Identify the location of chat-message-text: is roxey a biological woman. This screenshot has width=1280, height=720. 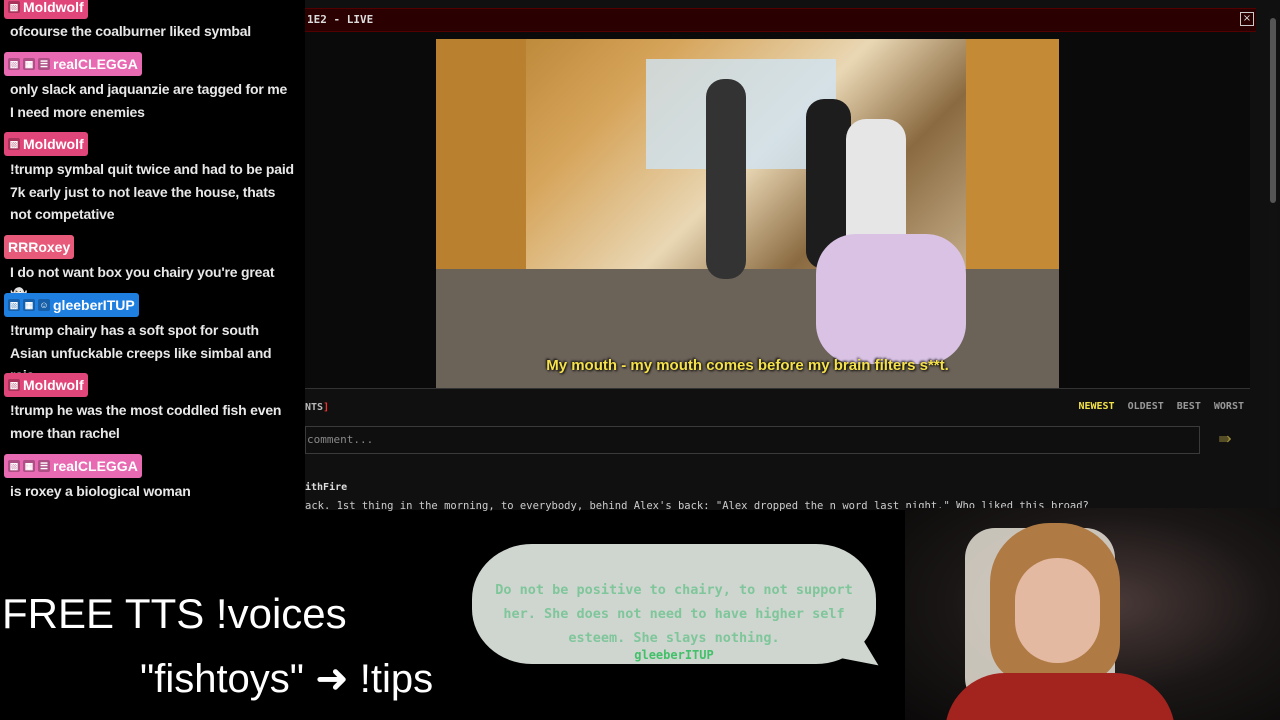
(100, 491).